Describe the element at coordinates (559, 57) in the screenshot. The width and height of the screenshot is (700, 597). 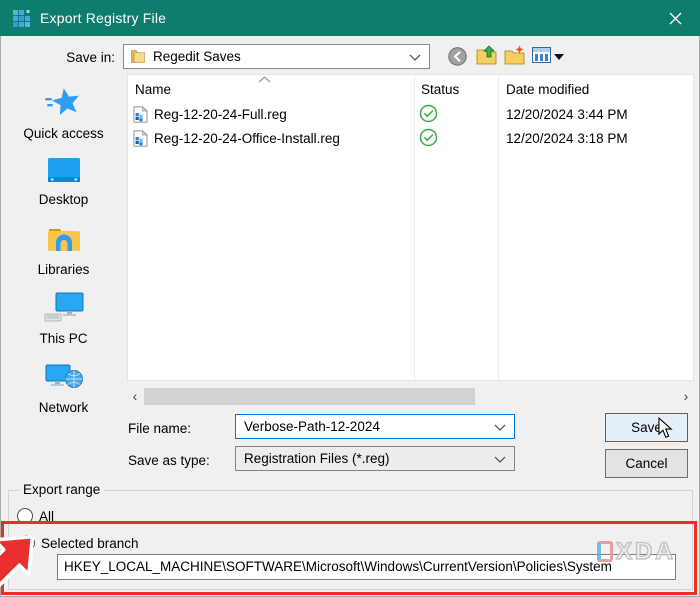
I see `view-menu-caret-icon` at that location.